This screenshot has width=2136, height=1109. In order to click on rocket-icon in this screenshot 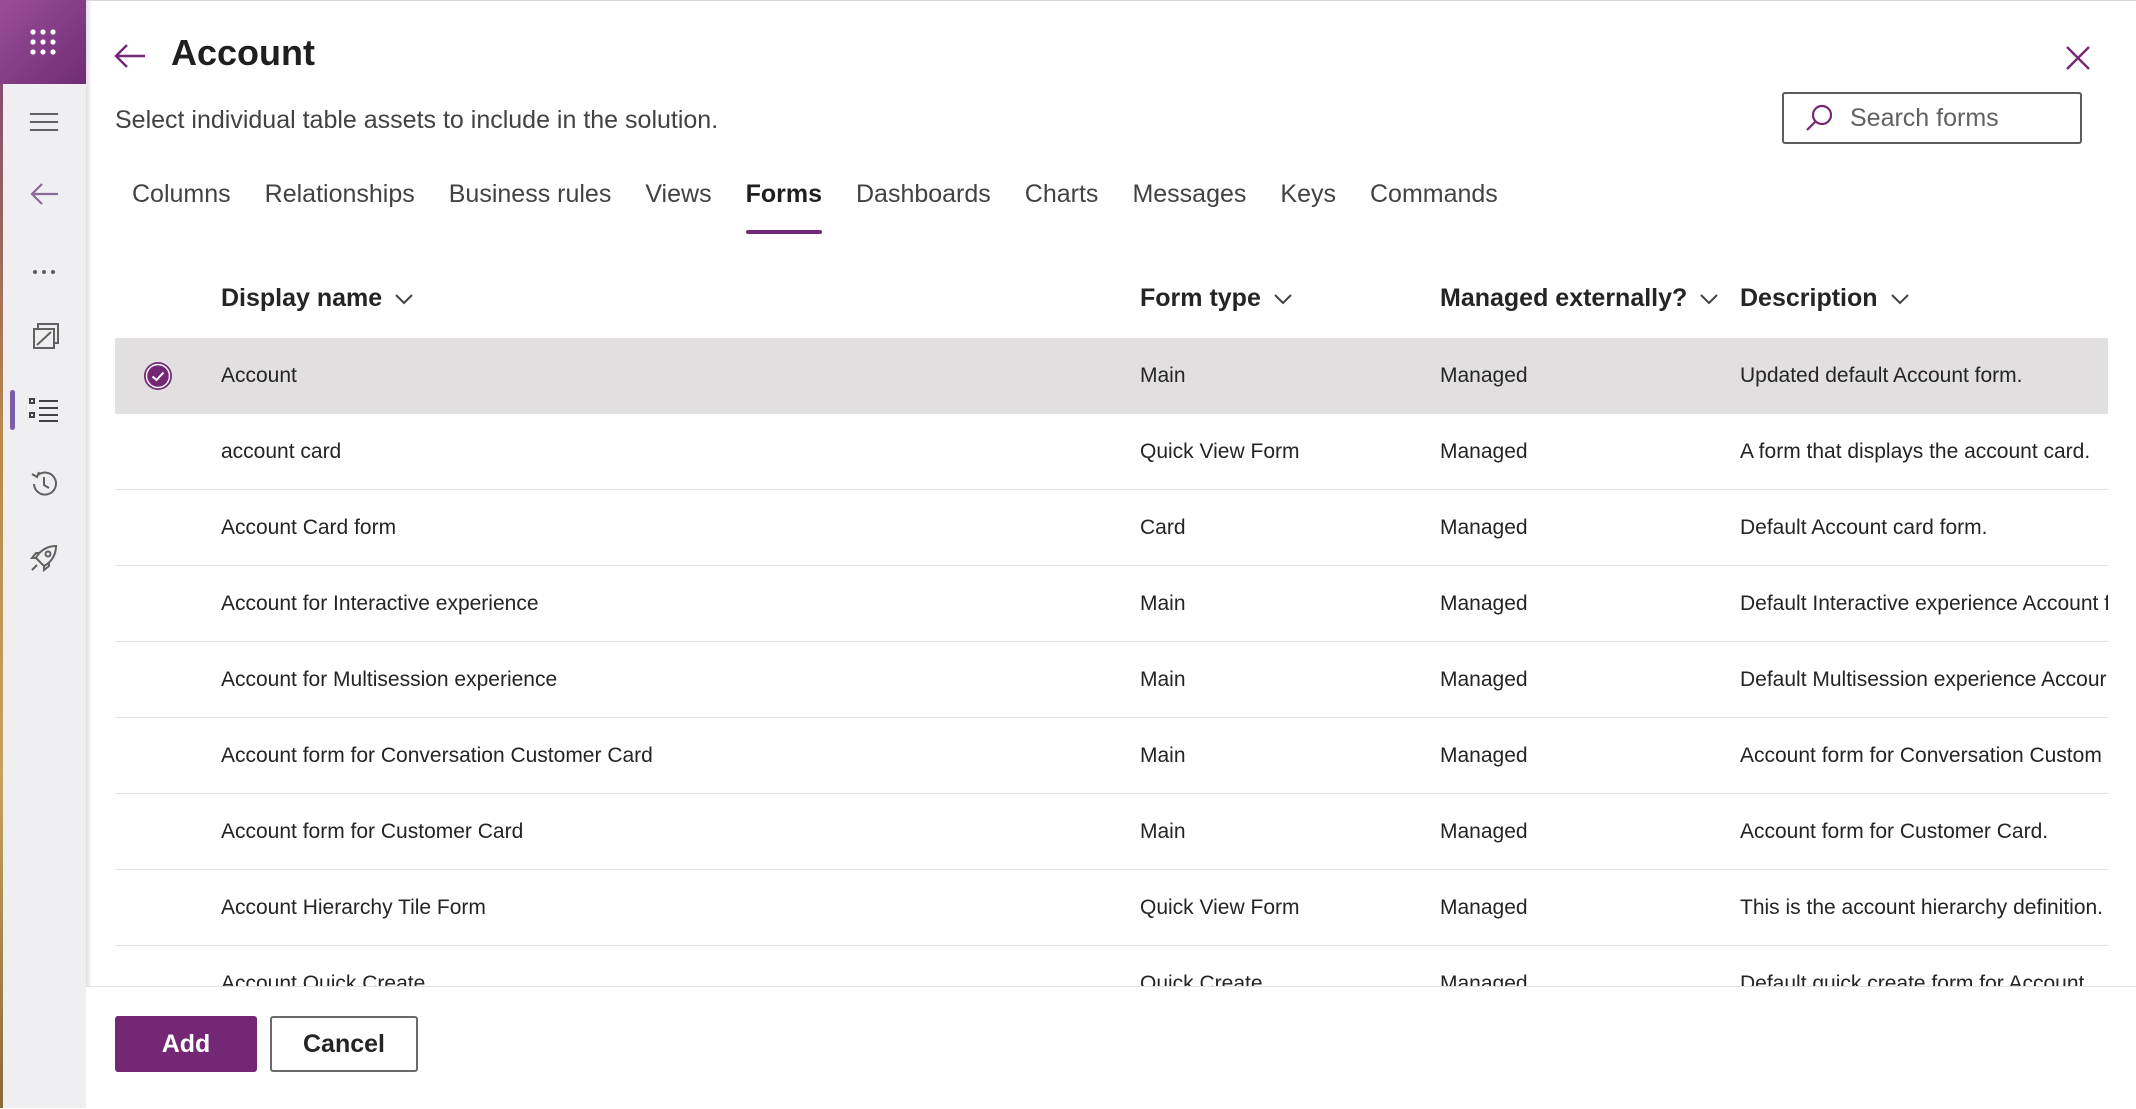, I will do `click(43, 558)`.